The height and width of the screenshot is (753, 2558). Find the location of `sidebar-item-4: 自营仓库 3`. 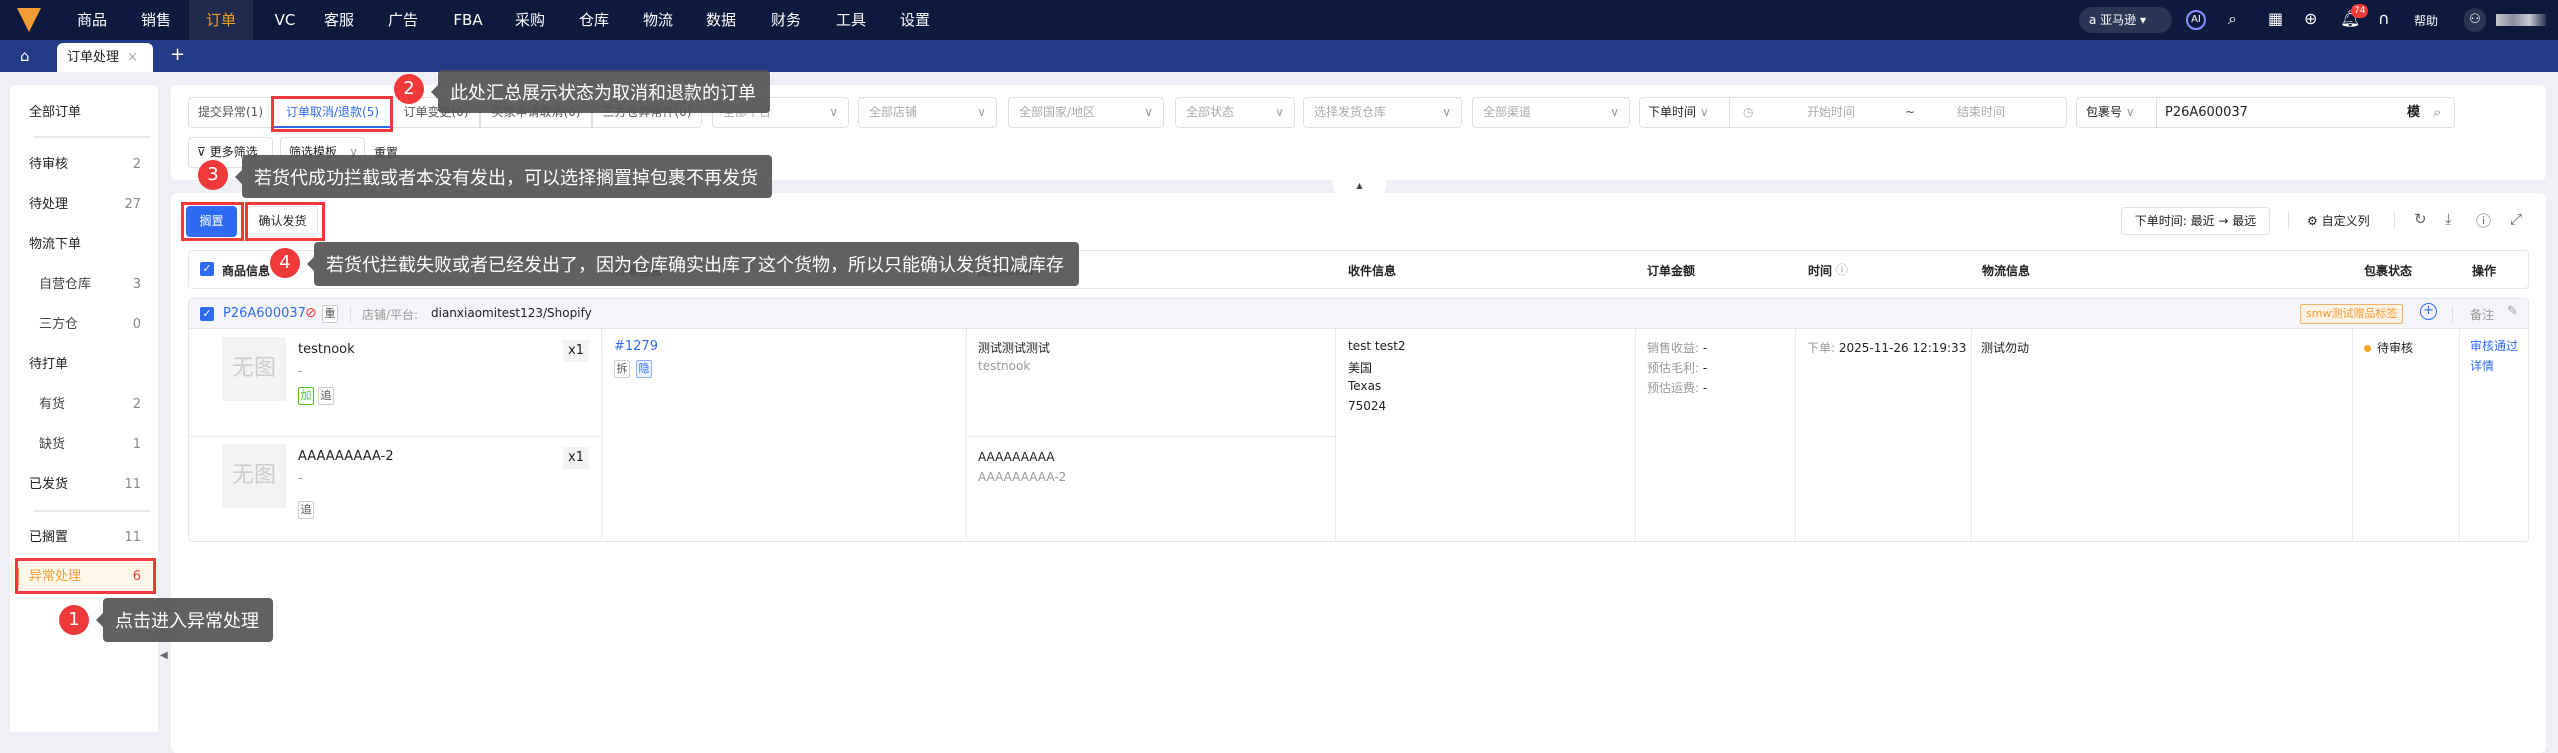

sidebar-item-4: 自营仓库 3 is located at coordinates (84, 285).